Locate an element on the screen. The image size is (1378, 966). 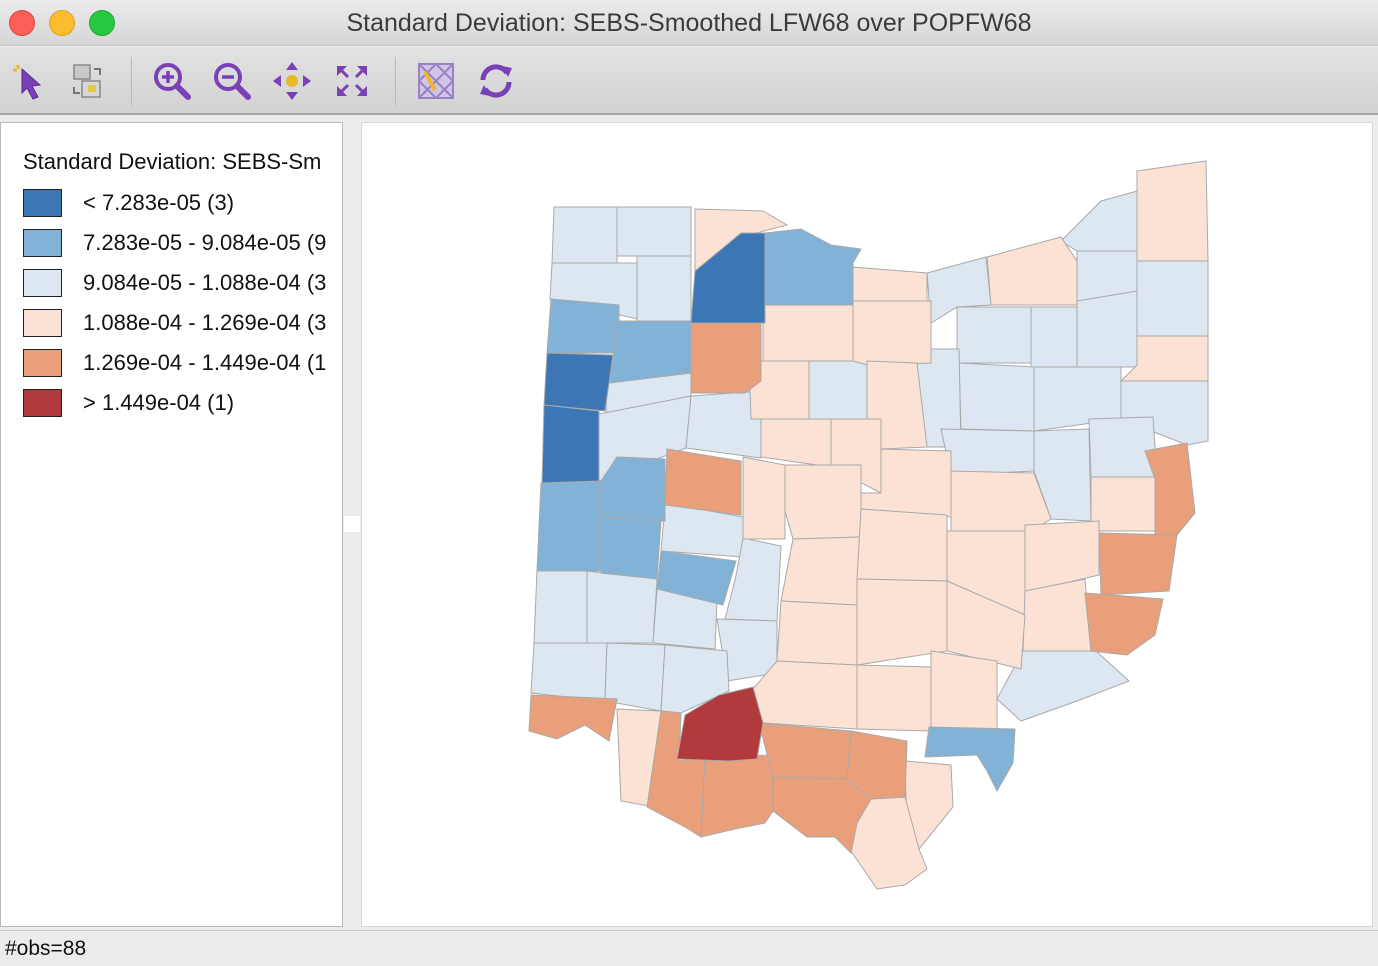
toggle-layer-icon is located at coordinates (436, 81).